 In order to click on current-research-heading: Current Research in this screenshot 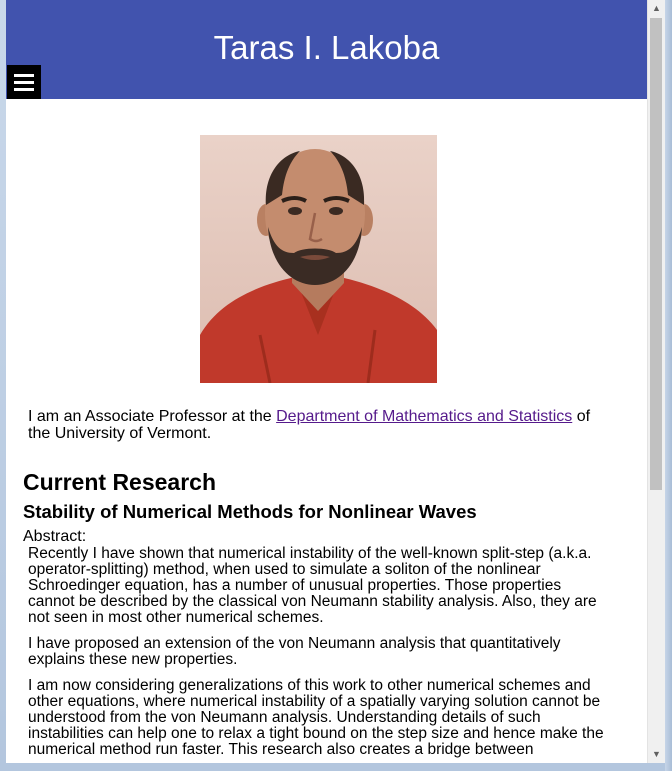, I will do `click(120, 482)`.